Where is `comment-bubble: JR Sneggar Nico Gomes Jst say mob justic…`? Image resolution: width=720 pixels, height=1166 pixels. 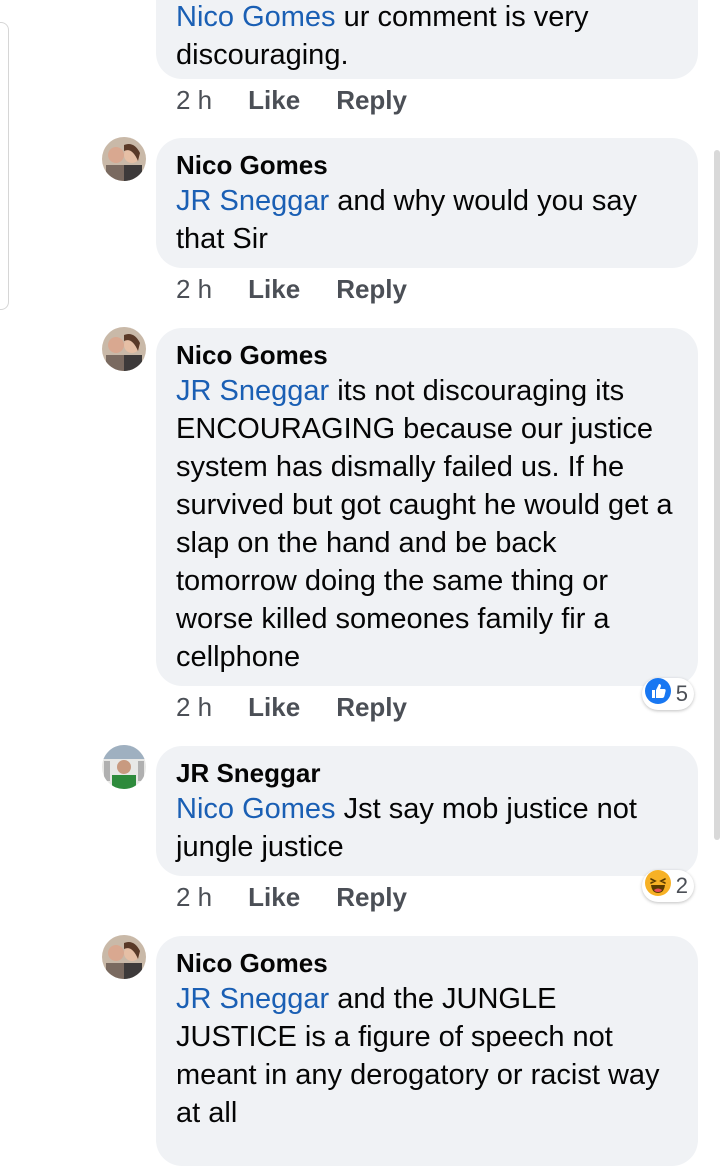 comment-bubble: JR Sneggar Nico Gomes Jst say mob justic… is located at coordinates (427, 811).